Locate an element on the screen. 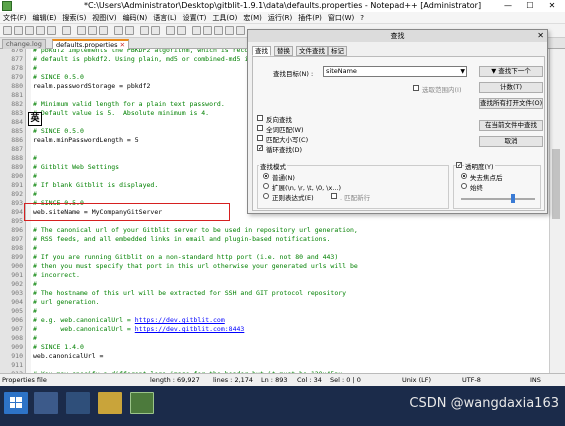 This screenshot has height=426, width=565. find-all-open-button: 查找所有打开文件(O) is located at coordinates (511, 103).